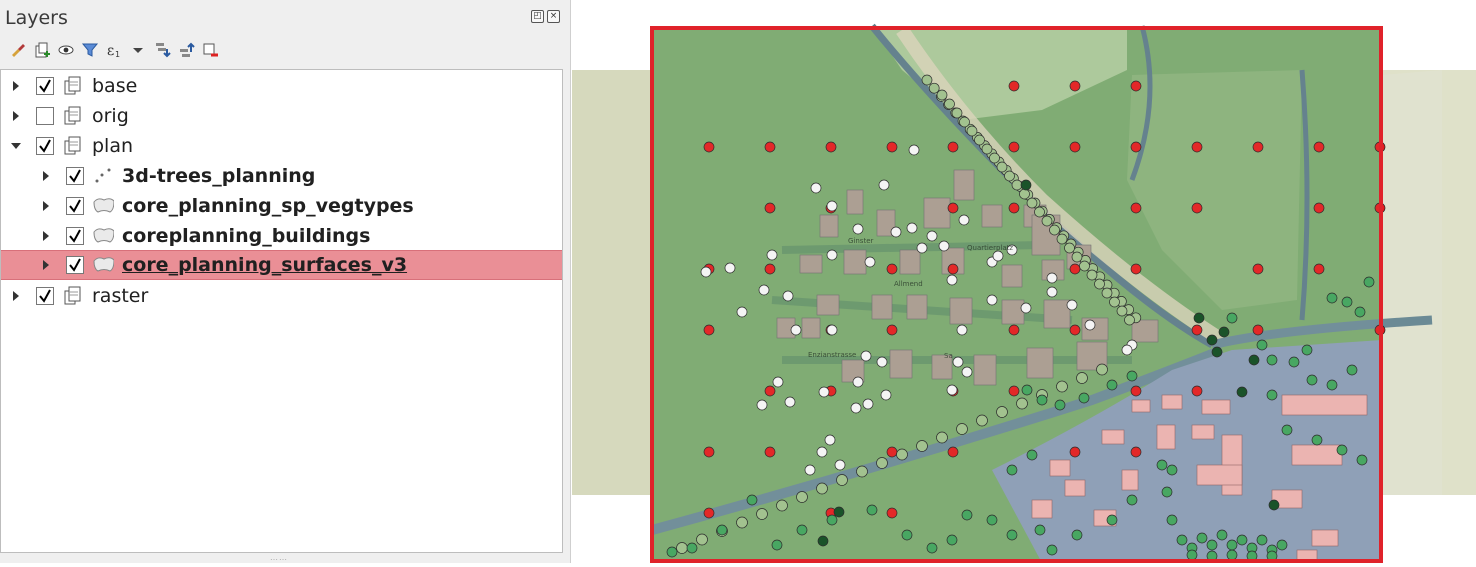 Image resolution: width=1476 pixels, height=567 pixels. I want to click on close-icon: ×, so click(553, 16).